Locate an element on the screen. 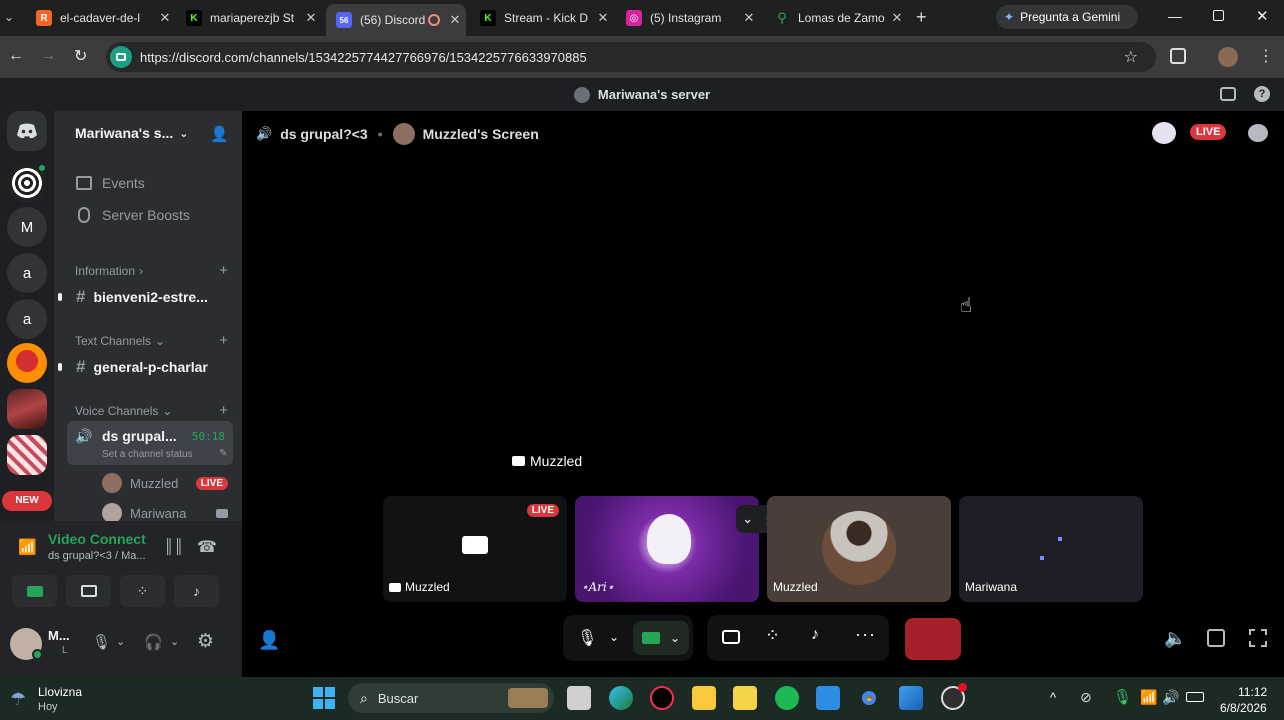  close-window-button: ✕ is located at coordinates (1262, 16).